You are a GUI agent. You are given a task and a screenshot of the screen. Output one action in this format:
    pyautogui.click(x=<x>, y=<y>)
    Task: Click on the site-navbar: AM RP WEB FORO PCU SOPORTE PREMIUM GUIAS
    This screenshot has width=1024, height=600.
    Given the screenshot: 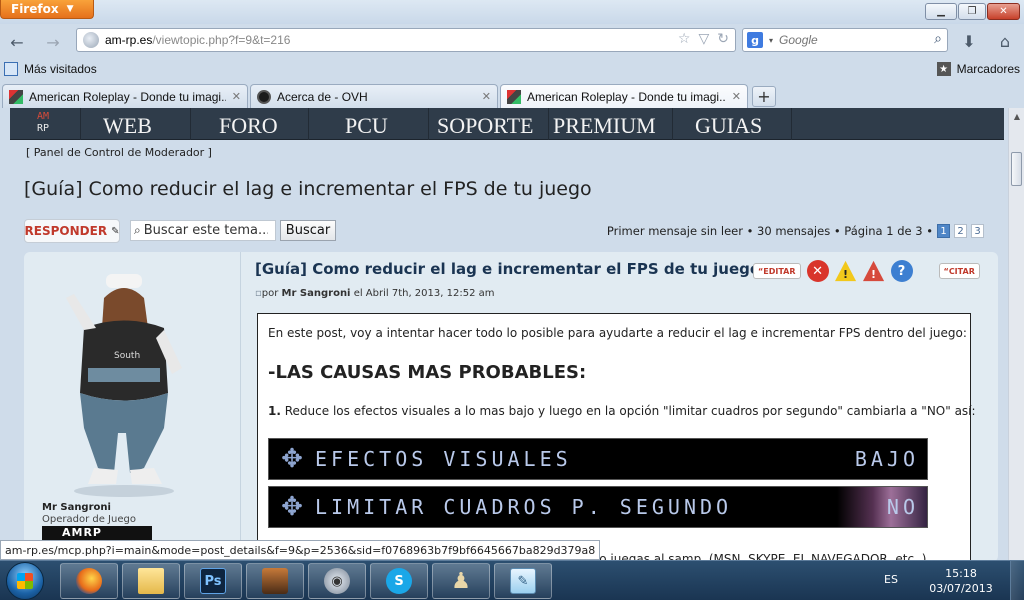 What is the action you would take?
    pyautogui.click(x=507, y=124)
    